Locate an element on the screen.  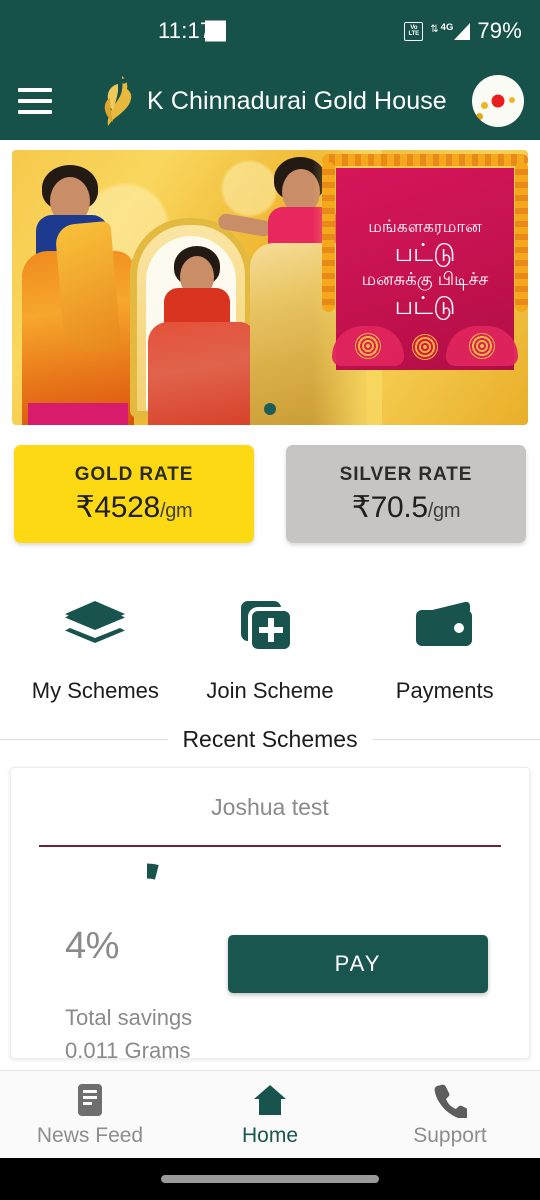
nav-label: News Feed is located at coordinates (90, 1135).